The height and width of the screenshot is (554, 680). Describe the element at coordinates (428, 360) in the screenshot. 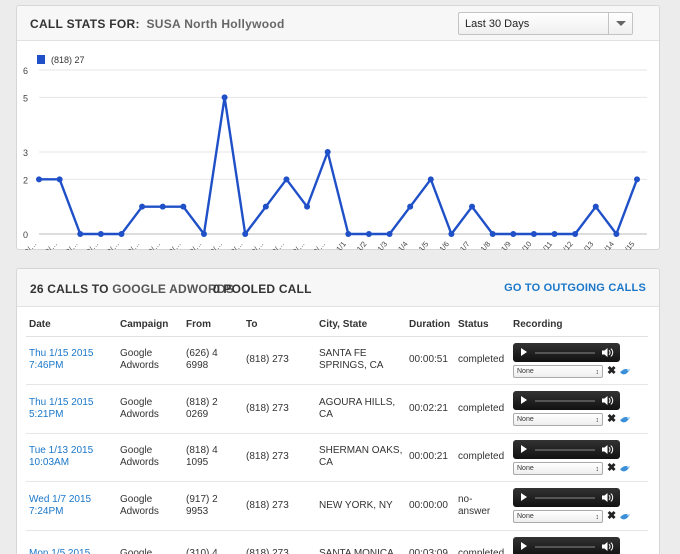

I see `call-duration-text: 00:00:51` at that location.